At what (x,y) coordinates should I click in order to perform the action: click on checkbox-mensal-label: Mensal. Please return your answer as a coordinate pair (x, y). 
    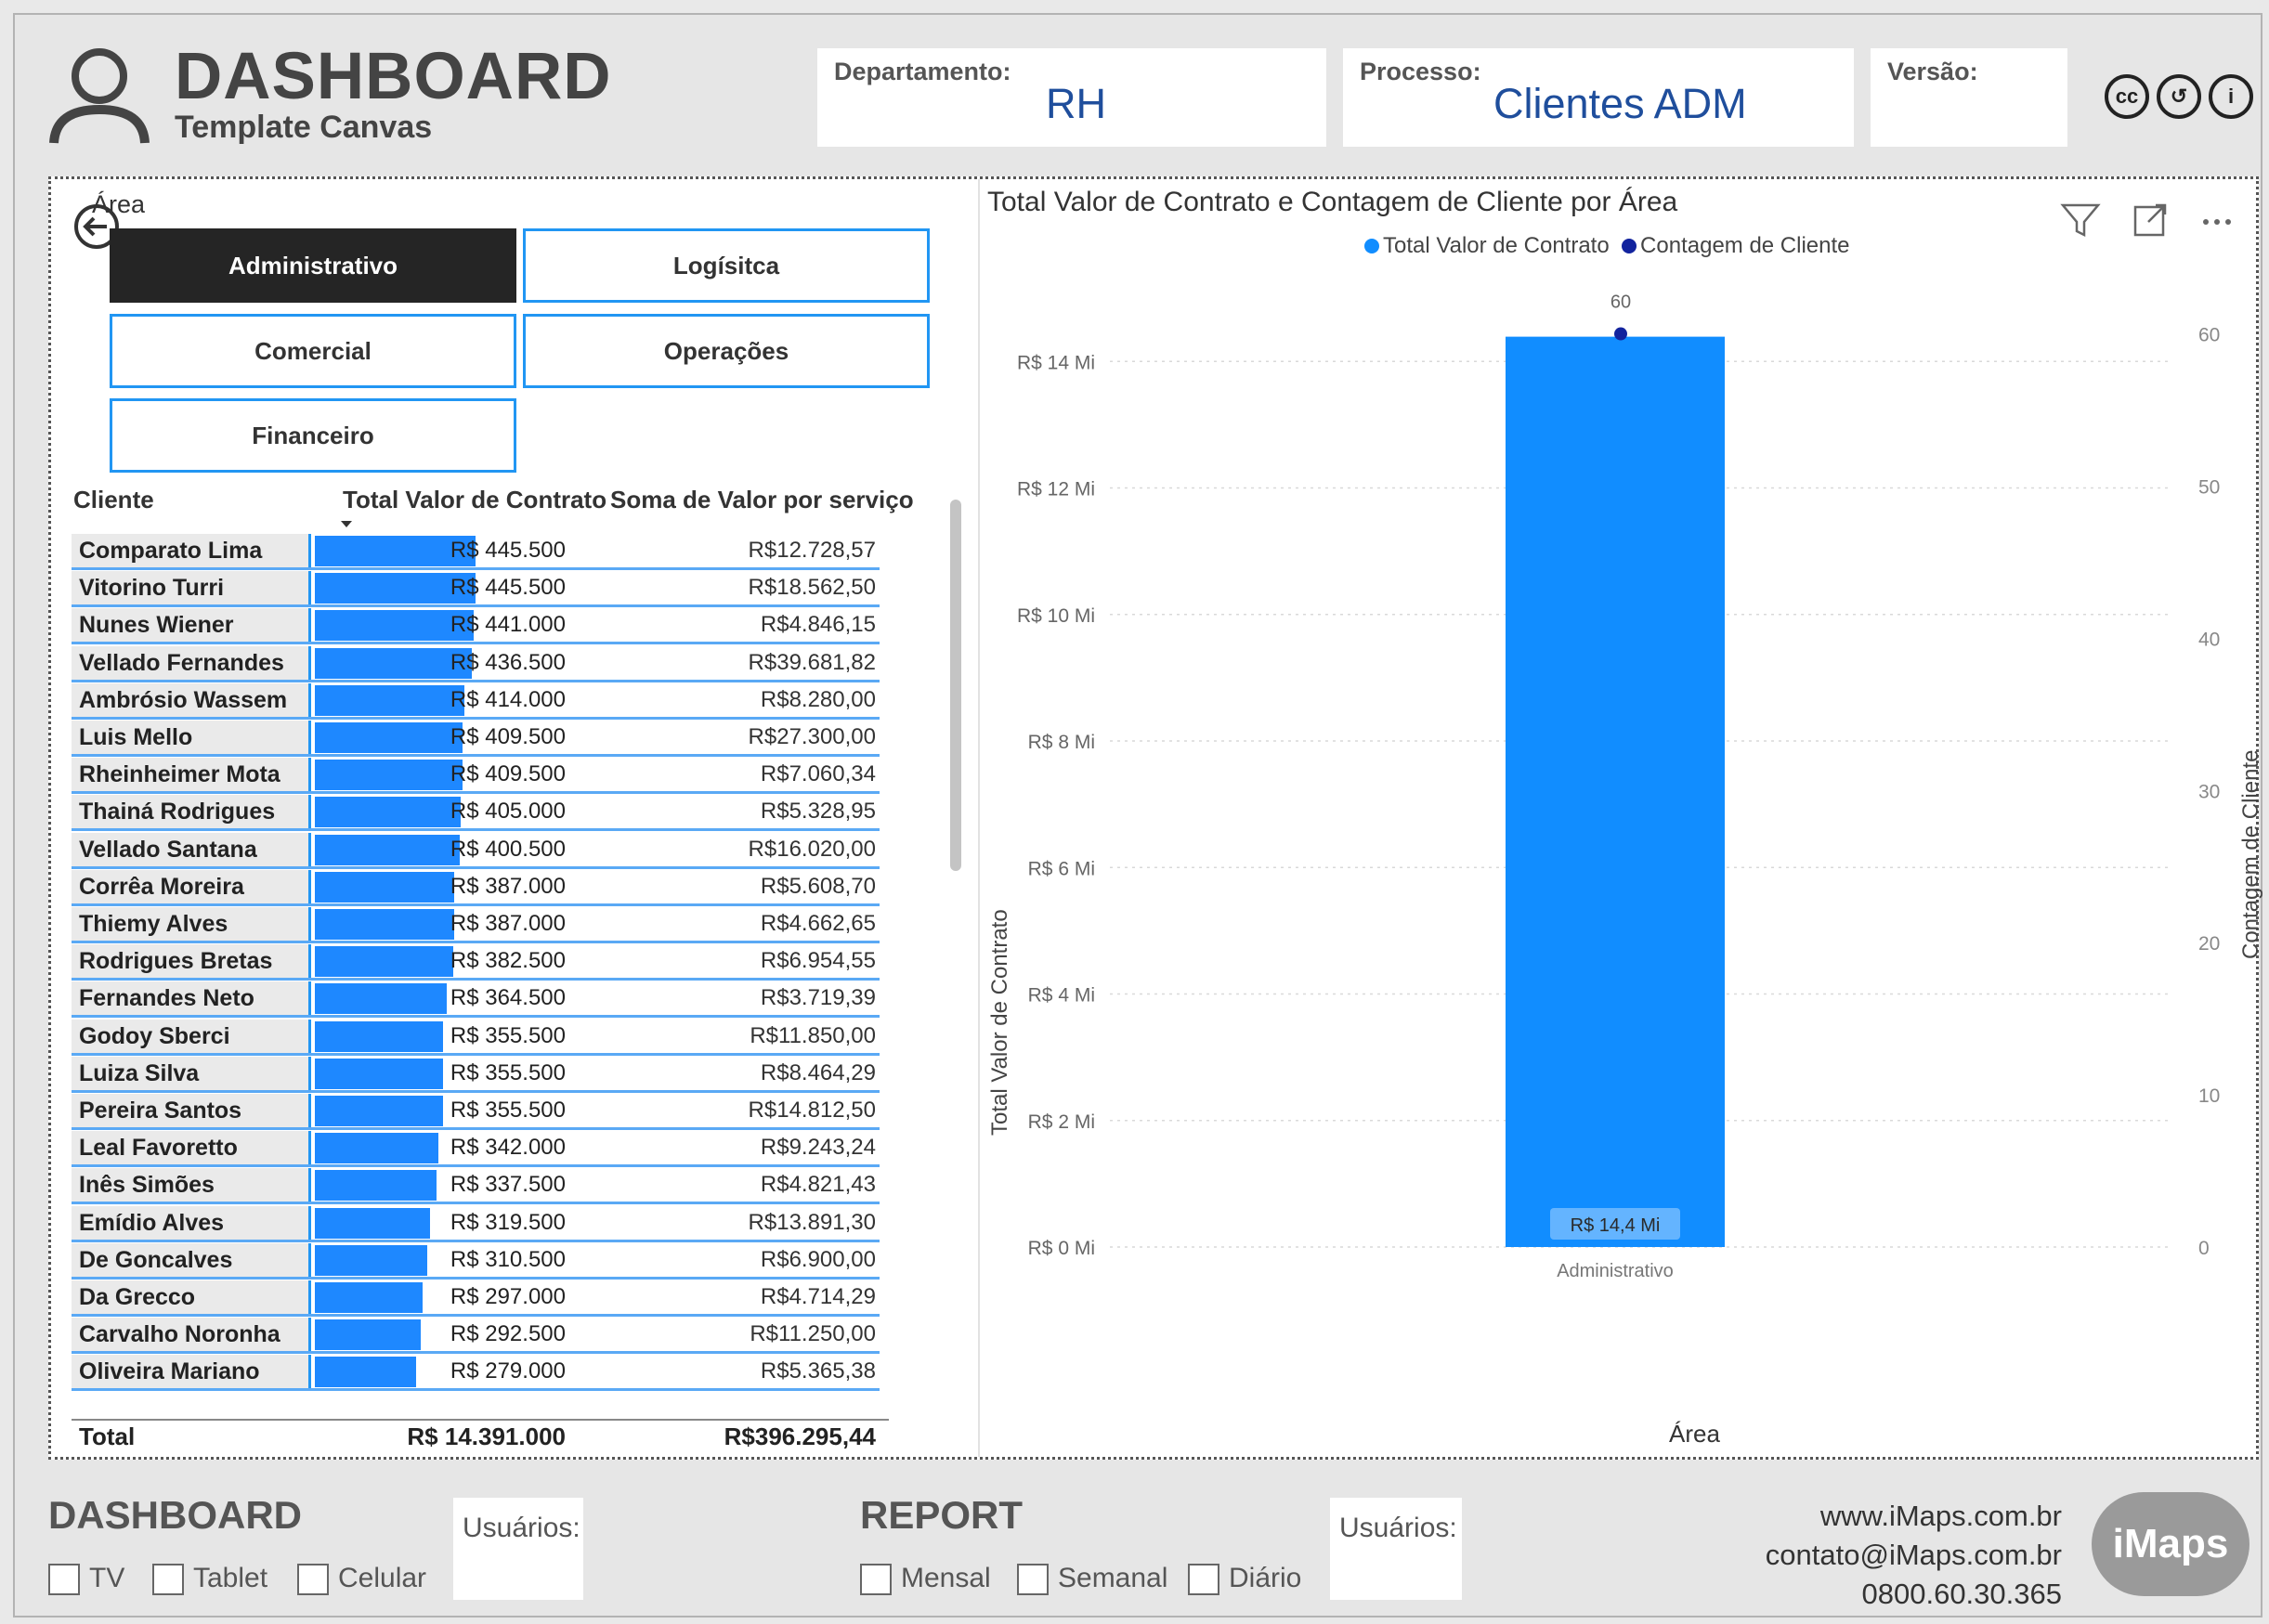
    Looking at the image, I should click on (946, 1578).